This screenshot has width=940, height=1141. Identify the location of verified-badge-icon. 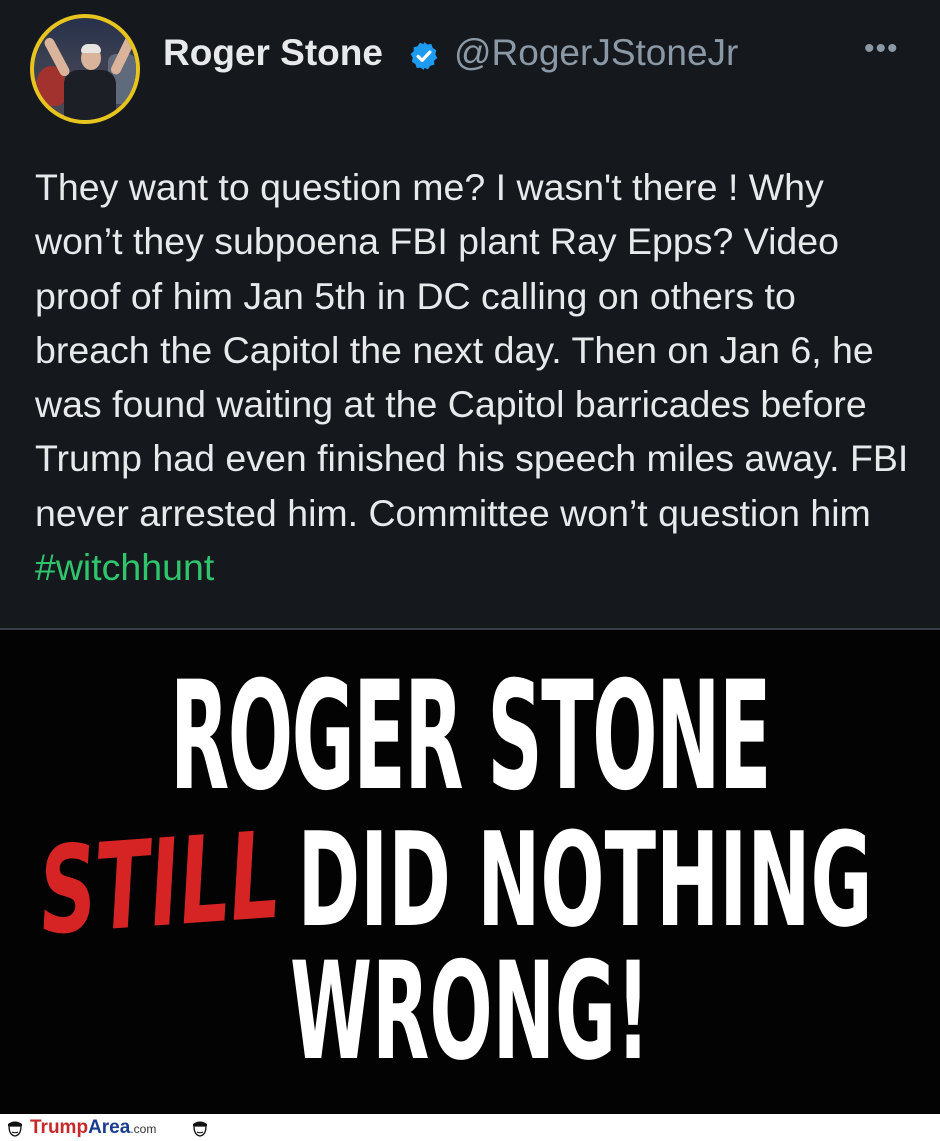
(424, 56).